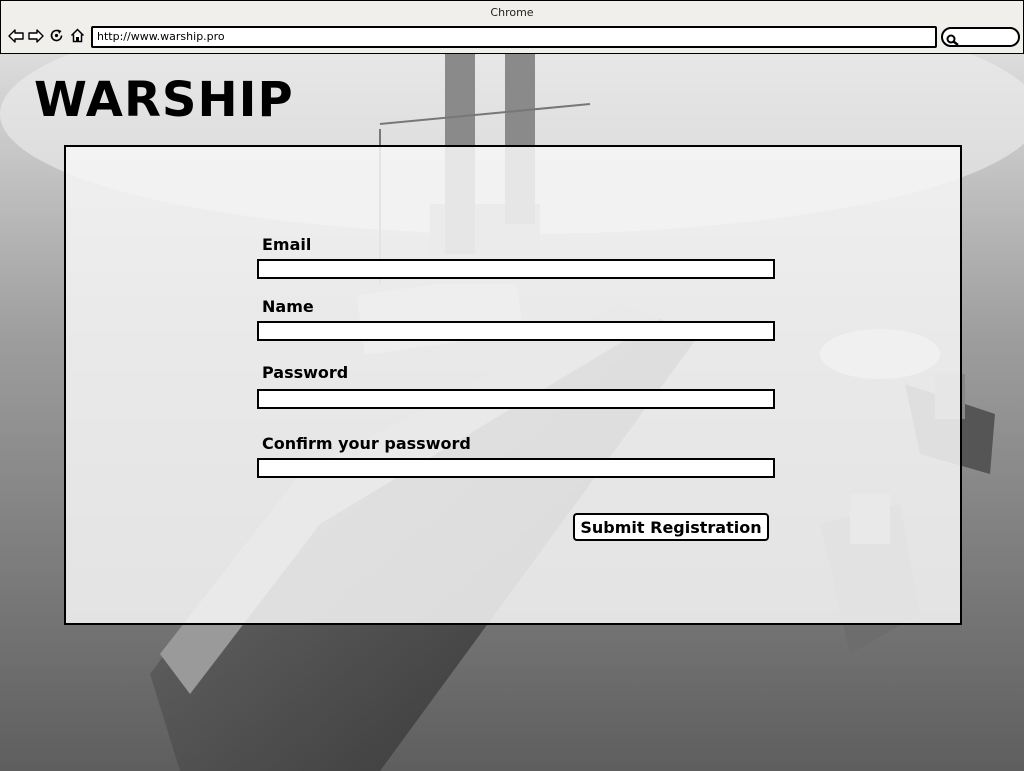 This screenshot has width=1024, height=771. I want to click on confirm-password-field, so click(516, 468).